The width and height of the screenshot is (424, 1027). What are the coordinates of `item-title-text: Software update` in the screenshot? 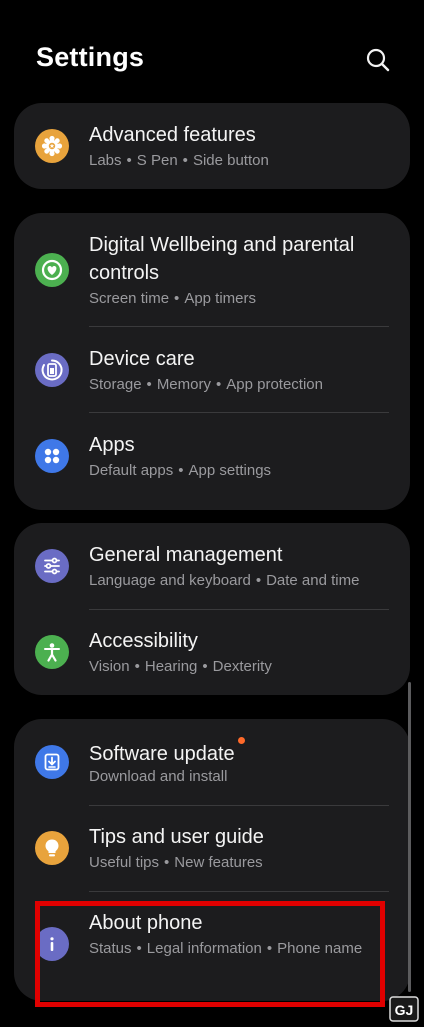 It's located at (162, 754).